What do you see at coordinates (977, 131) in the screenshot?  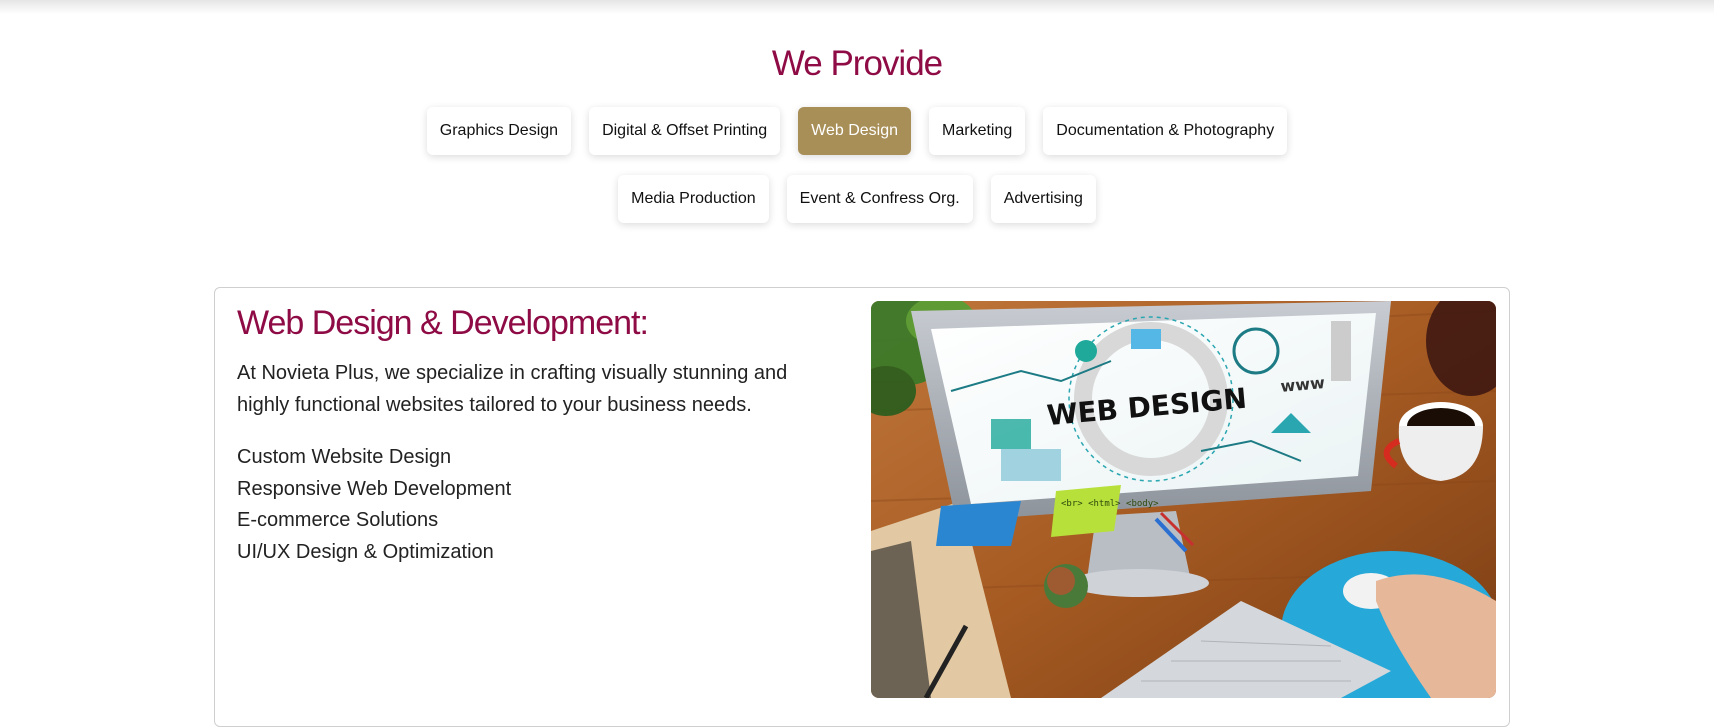 I see `tab-marketing: Marketing` at bounding box center [977, 131].